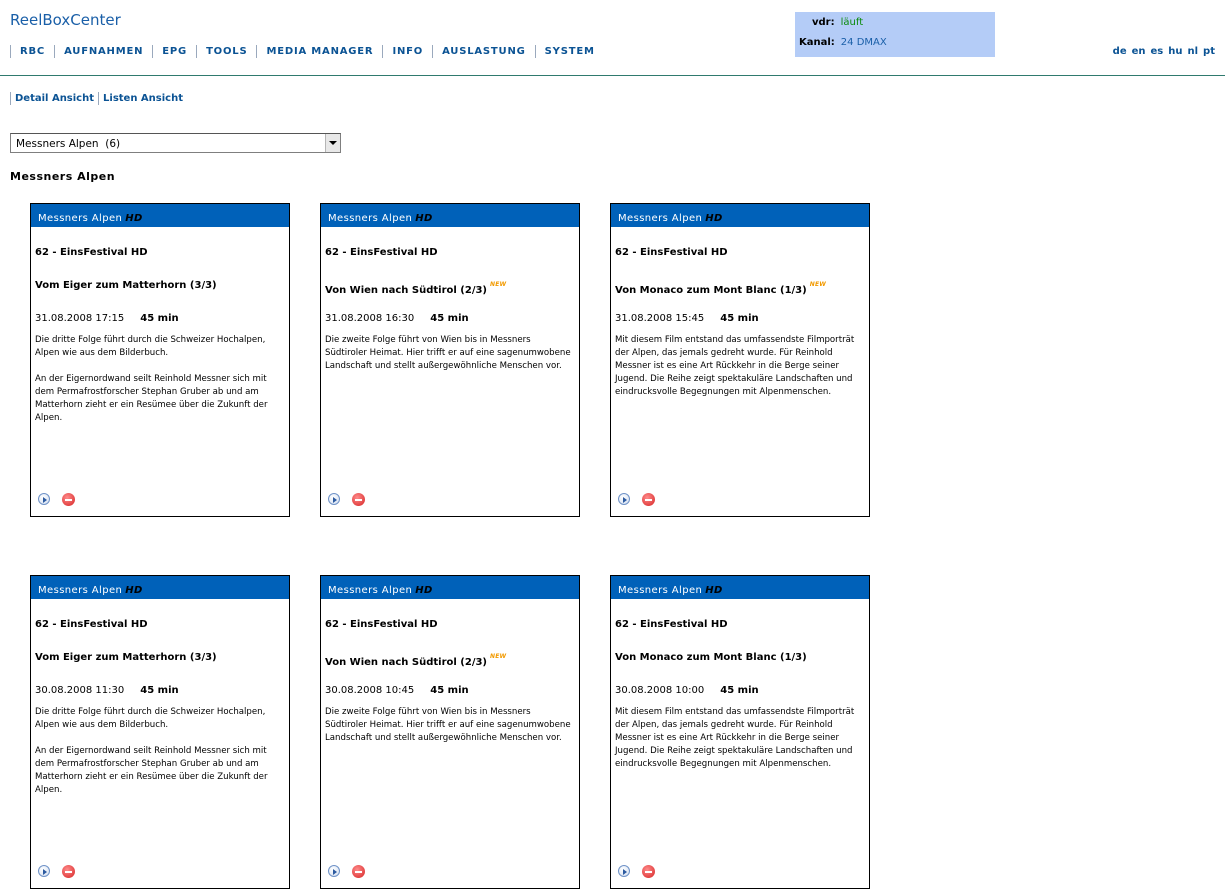 This screenshot has width=1225, height=889. Describe the element at coordinates (852, 22) in the screenshot. I see `vdr-status-value: läuft` at that location.